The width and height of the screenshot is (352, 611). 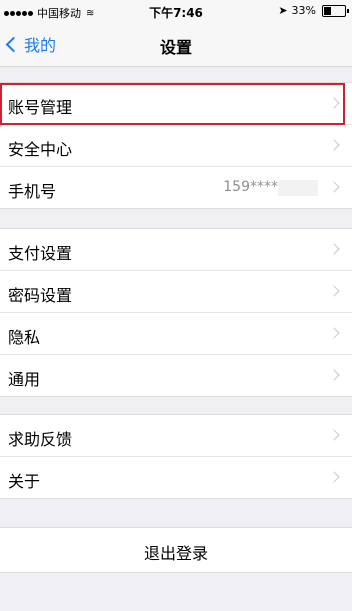 I want to click on battery-fill, so click(x=327, y=10).